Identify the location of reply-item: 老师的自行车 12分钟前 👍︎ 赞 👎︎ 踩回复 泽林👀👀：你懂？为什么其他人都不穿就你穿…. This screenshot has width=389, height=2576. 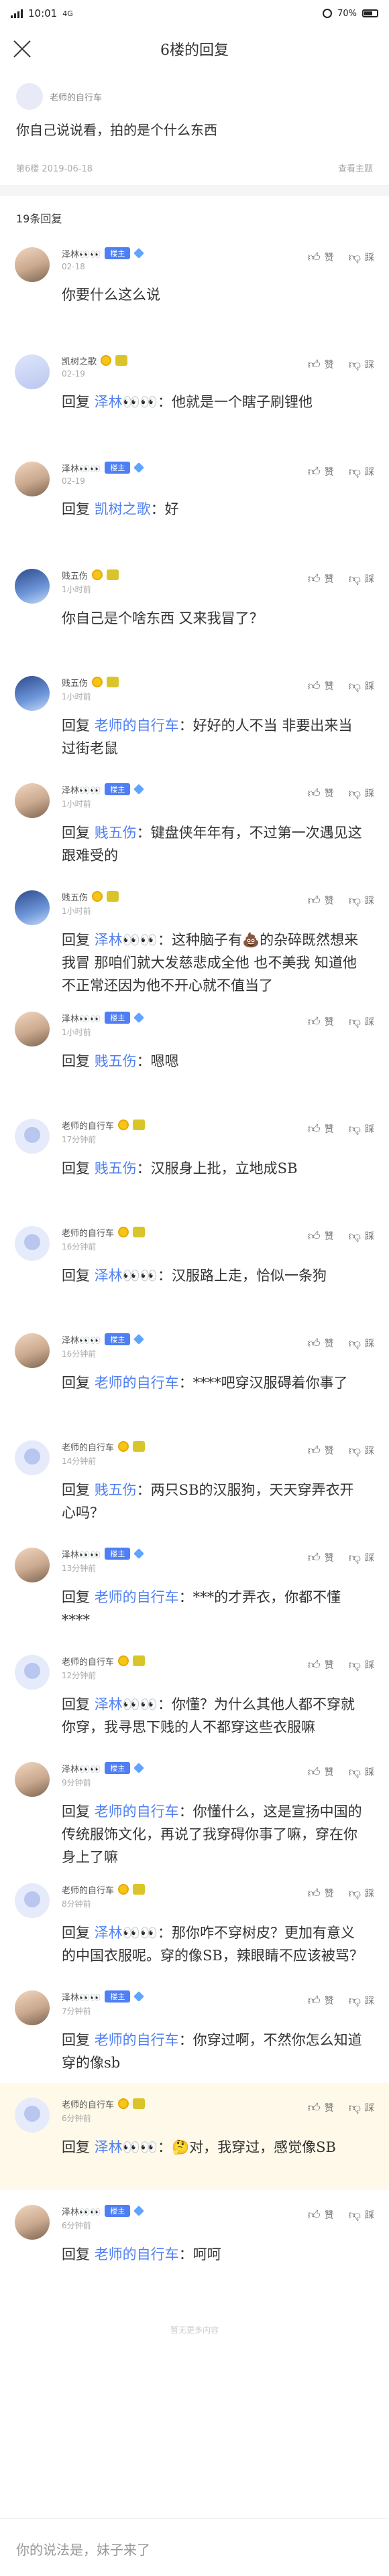
(194, 1693).